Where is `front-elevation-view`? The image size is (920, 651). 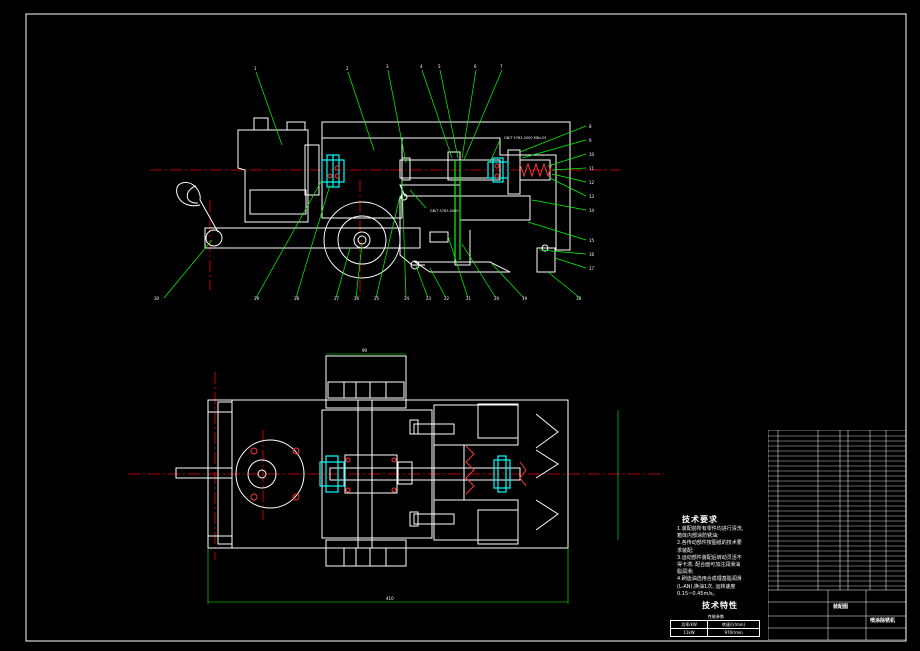 front-elevation-view is located at coordinates (385, 208).